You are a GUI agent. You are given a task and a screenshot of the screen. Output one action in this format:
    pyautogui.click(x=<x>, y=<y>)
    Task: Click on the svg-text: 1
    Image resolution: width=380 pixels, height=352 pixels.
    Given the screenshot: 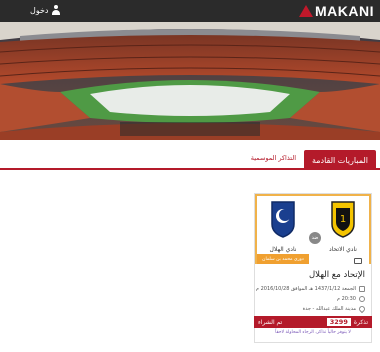 What is the action you would take?
    pyautogui.click(x=343, y=219)
    